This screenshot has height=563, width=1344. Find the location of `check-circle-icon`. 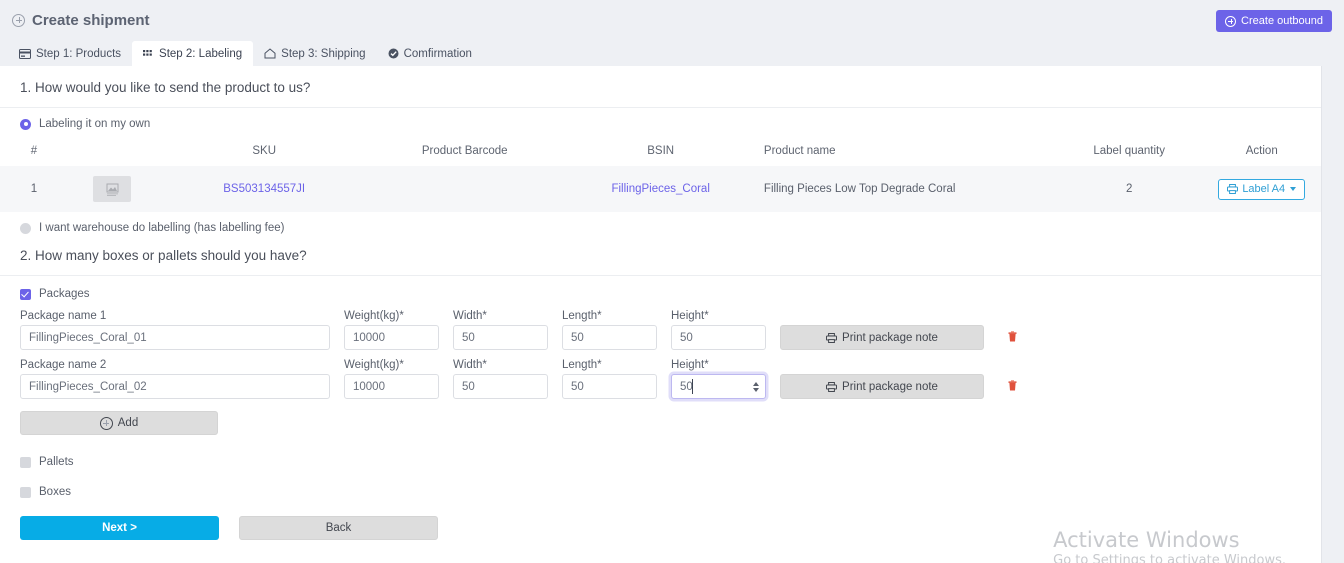

check-circle-icon is located at coordinates (393, 53).